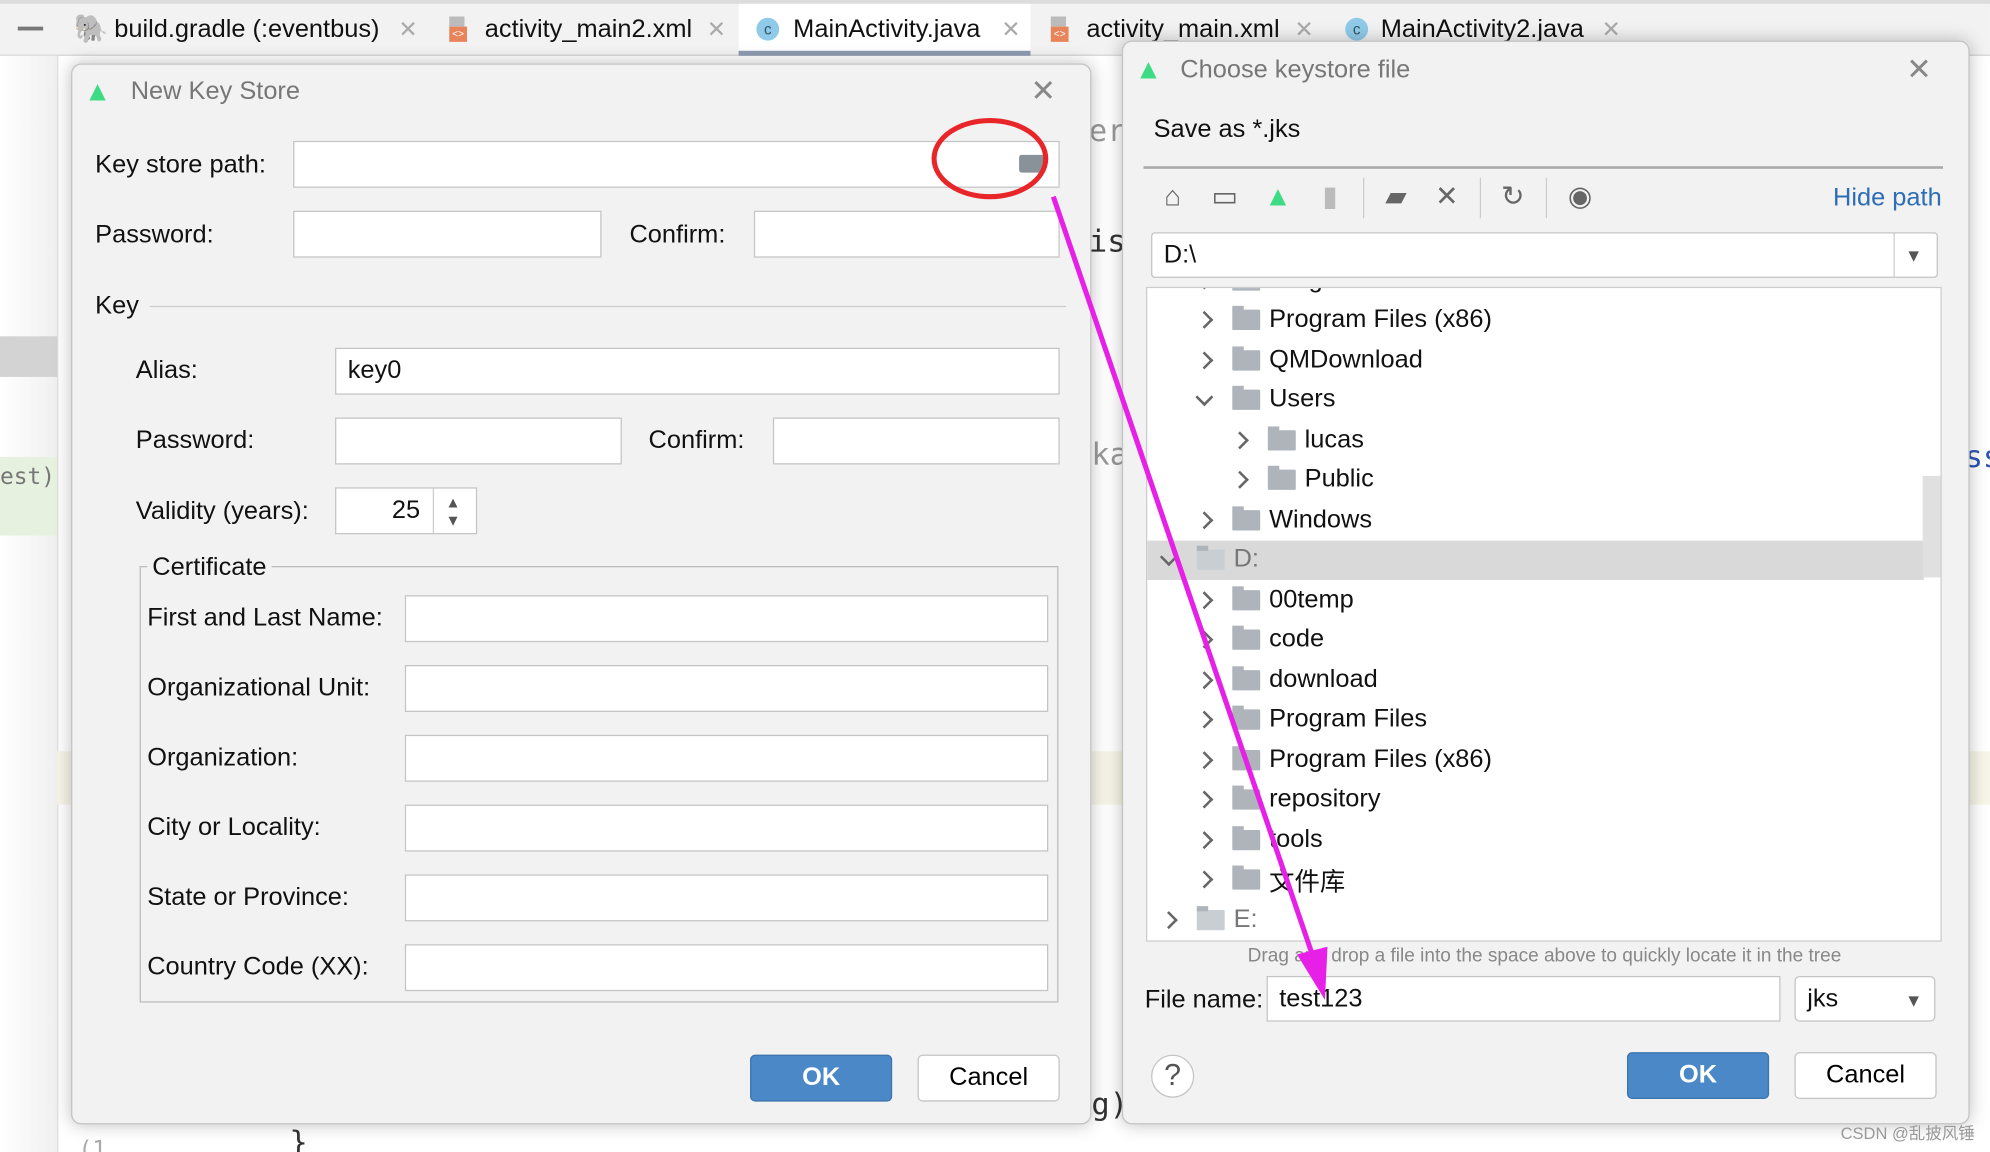 Image resolution: width=1990 pixels, height=1152 pixels. I want to click on annotation-arrow, so click(1189, 598).